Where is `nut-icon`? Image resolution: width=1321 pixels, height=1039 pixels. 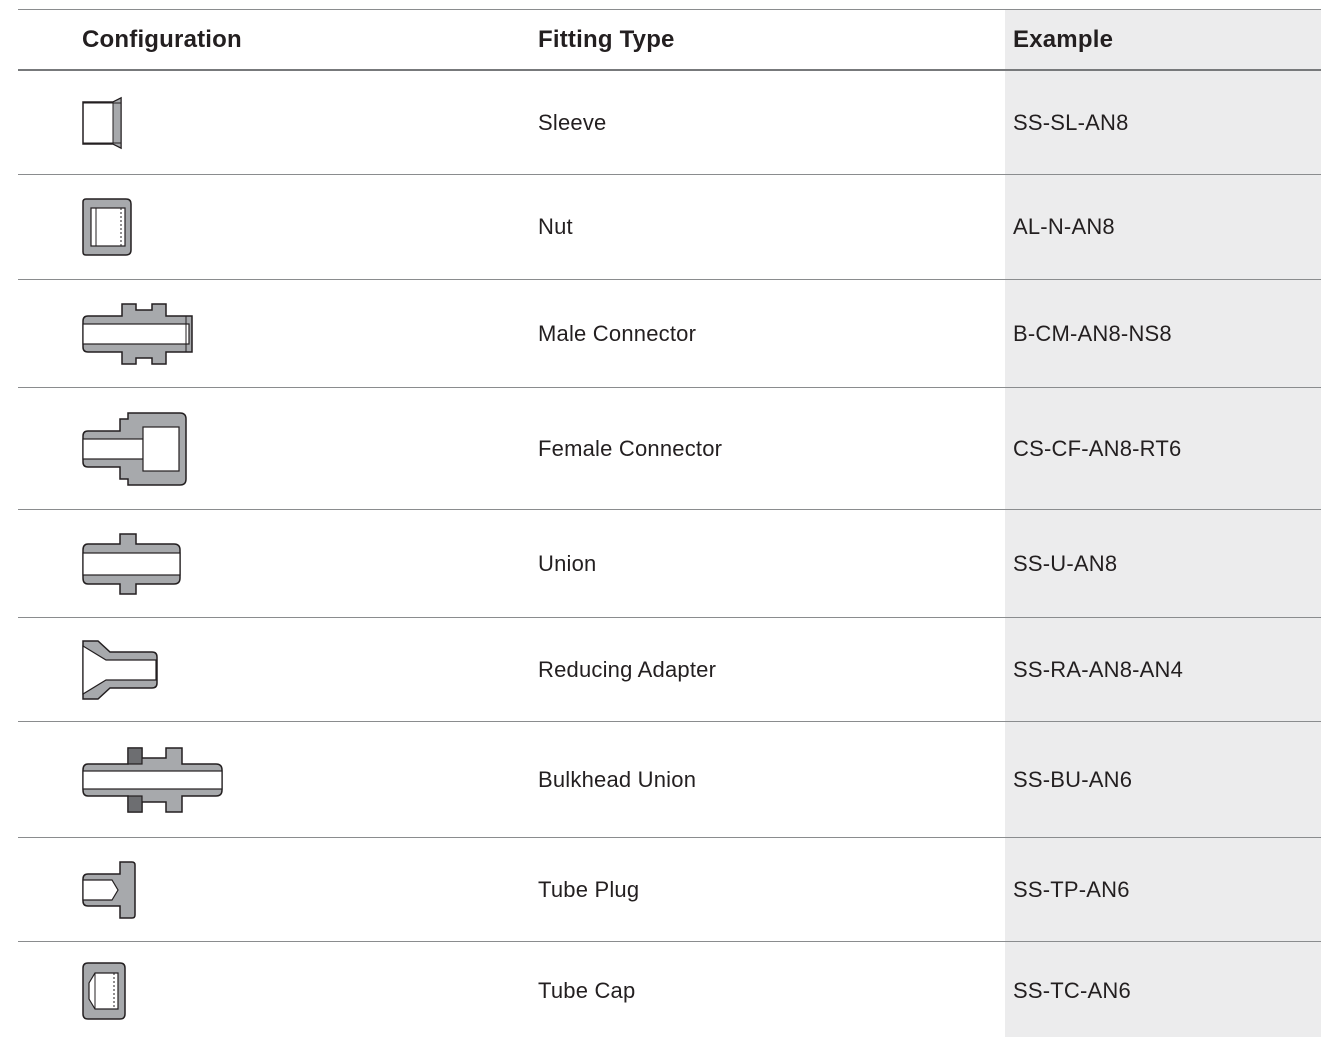
nut-icon is located at coordinates (110, 227).